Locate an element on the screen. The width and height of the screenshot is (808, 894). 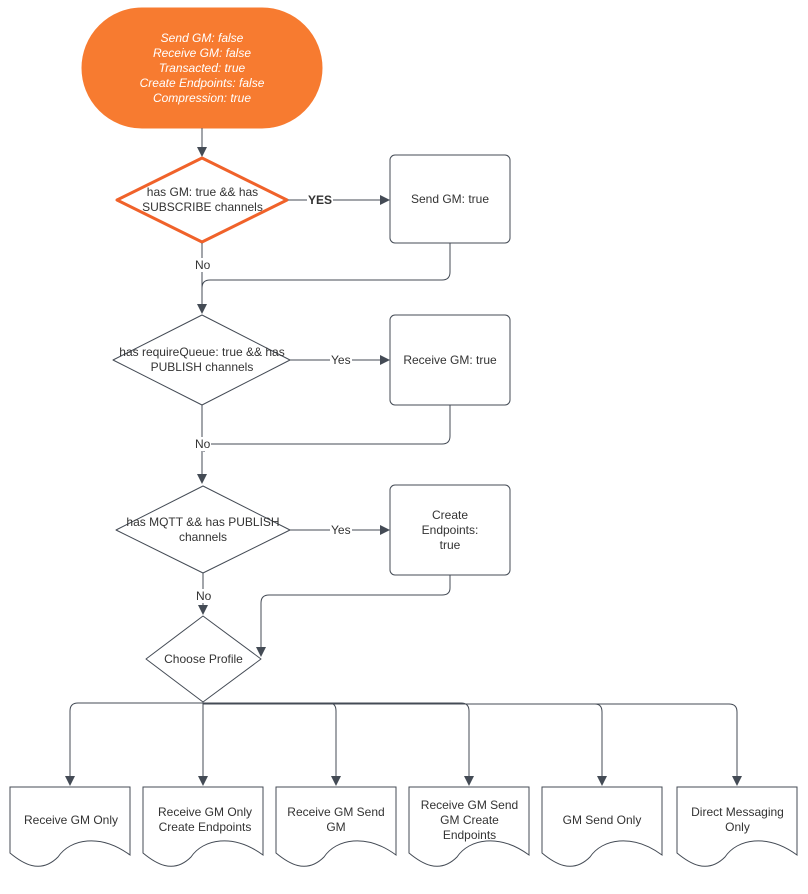
edge-p2-merge is located at coordinates (327, 429).